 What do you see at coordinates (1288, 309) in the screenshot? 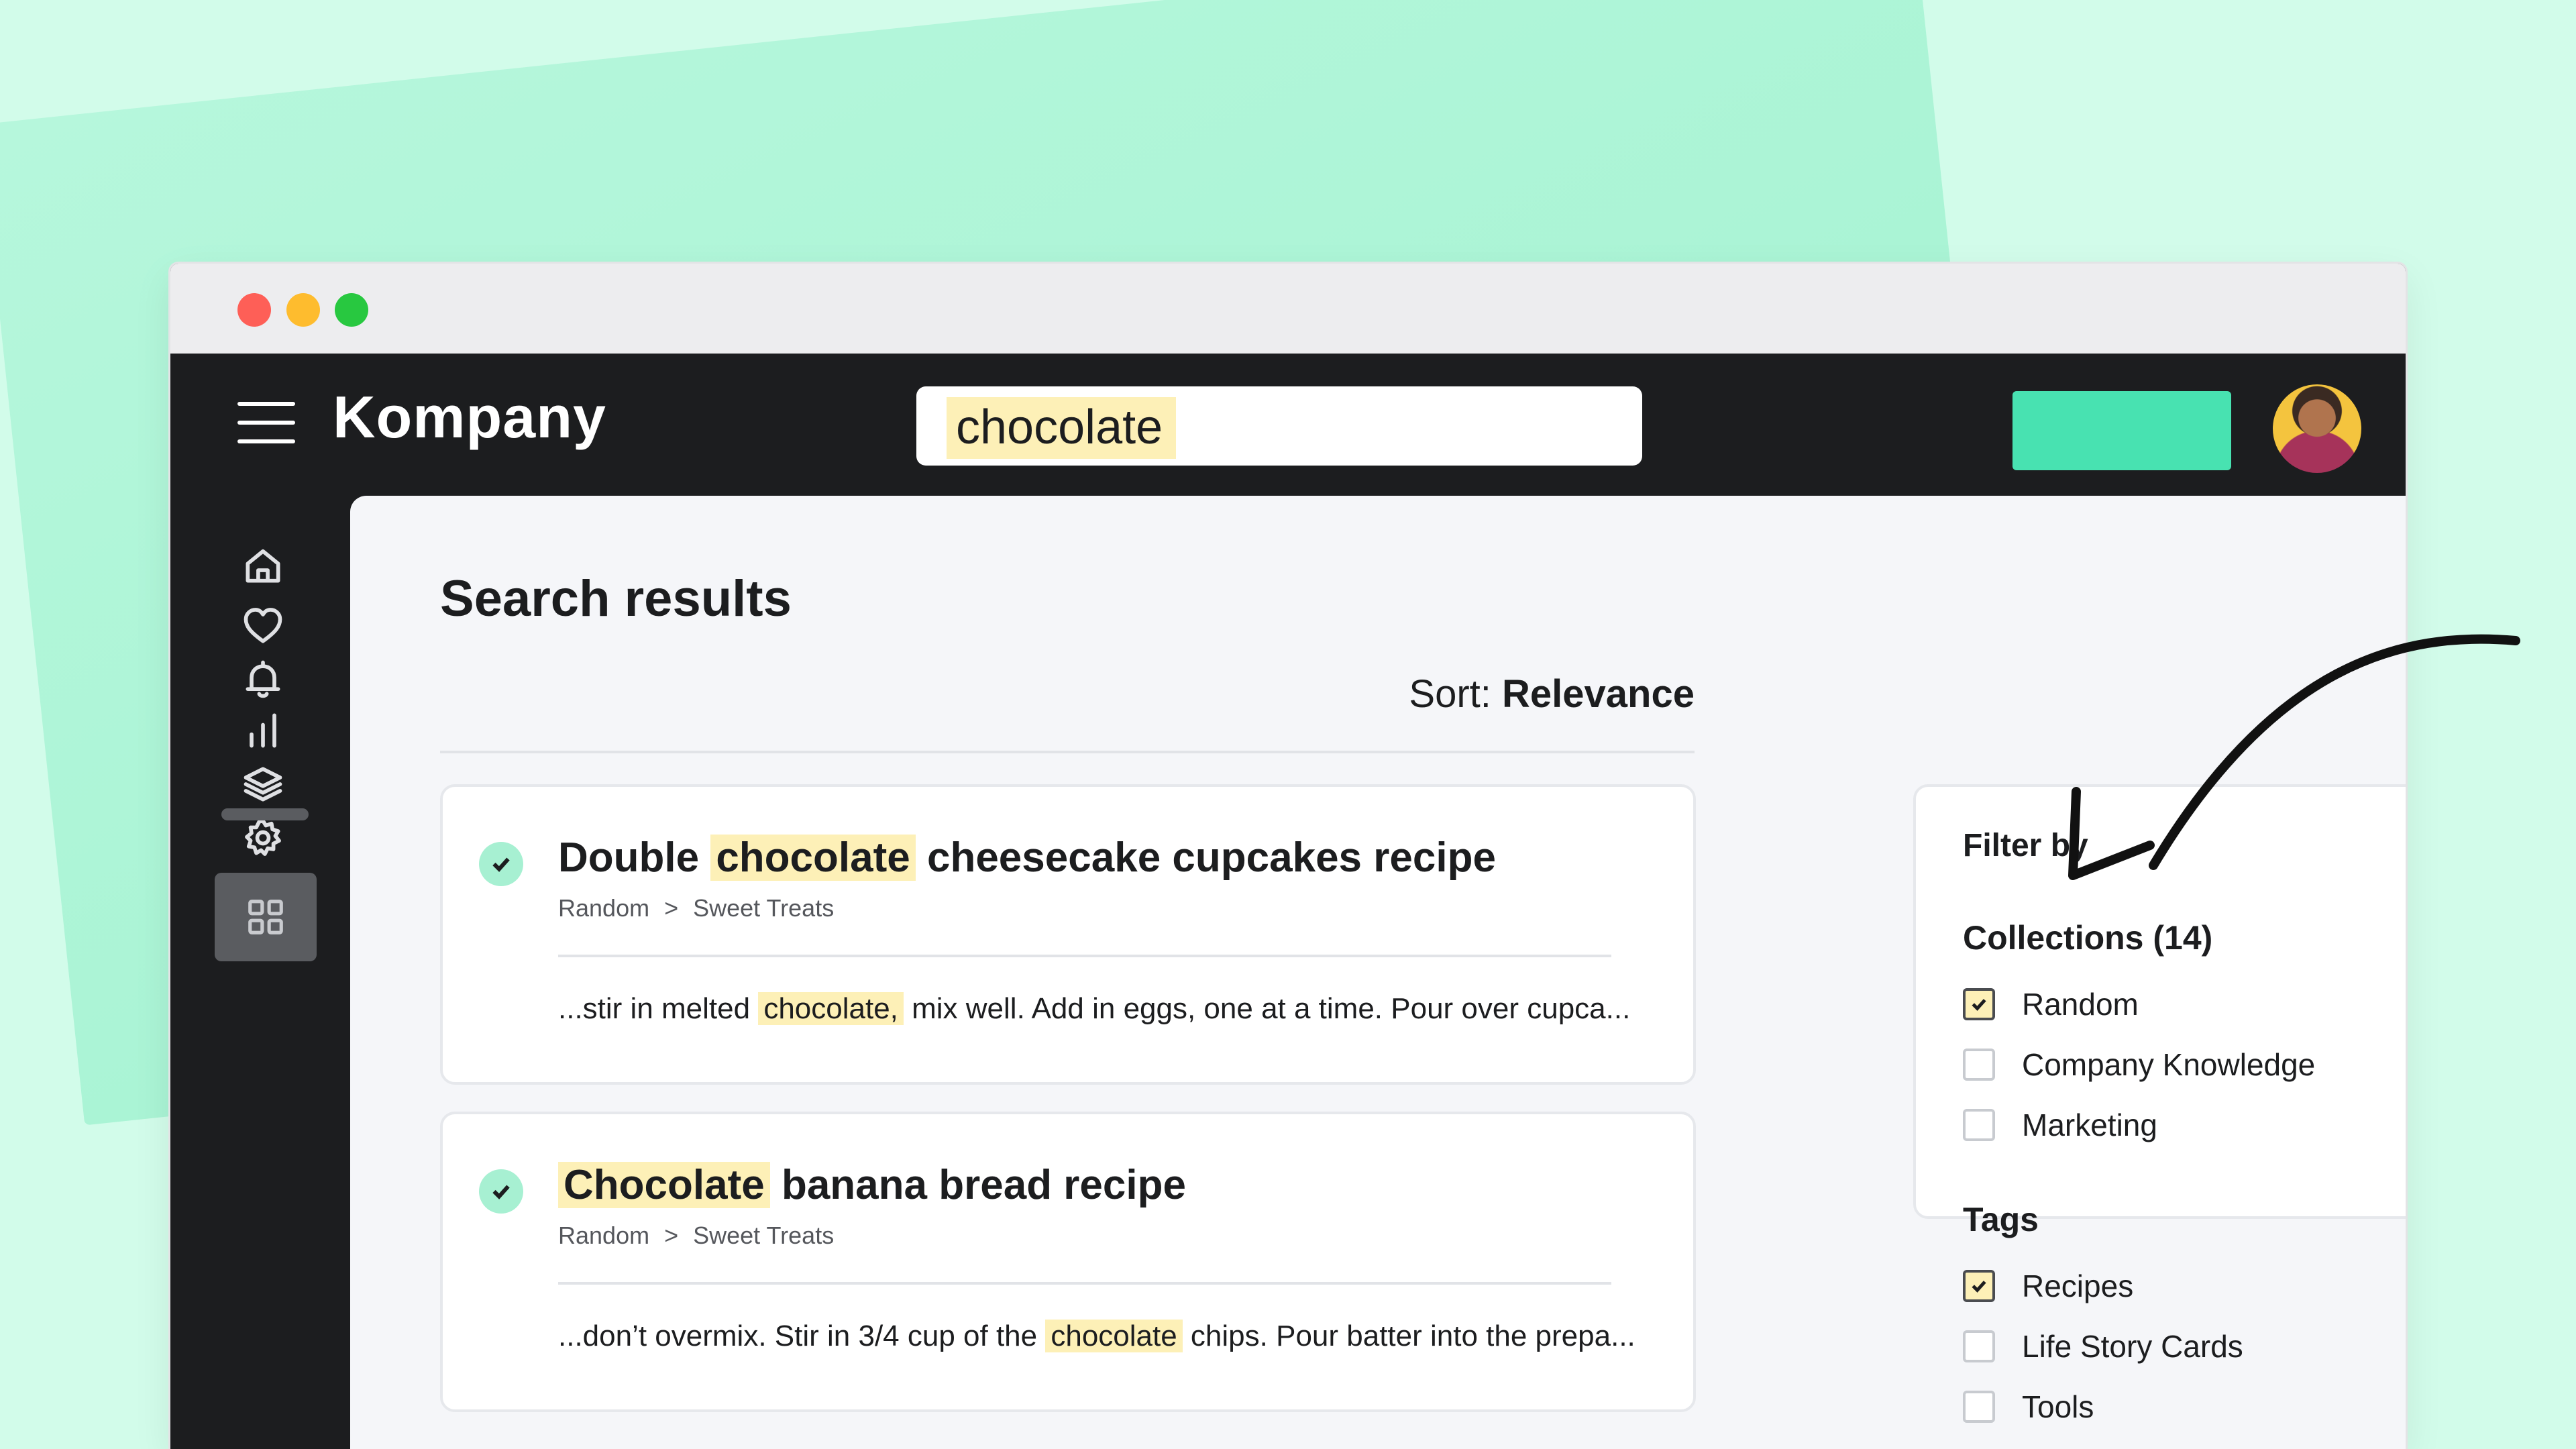
I see `window-titlebar` at bounding box center [1288, 309].